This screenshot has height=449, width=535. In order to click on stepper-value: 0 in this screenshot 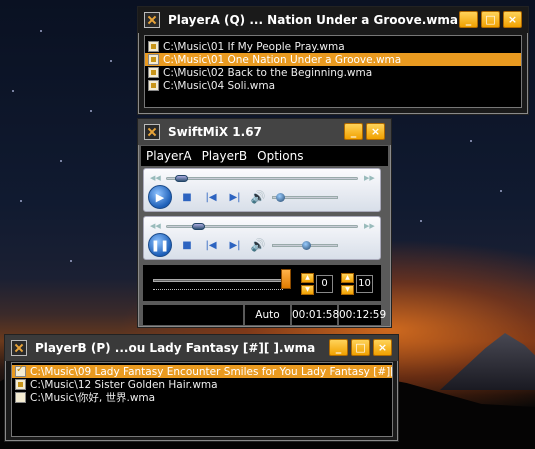, I will do `click(324, 284)`.